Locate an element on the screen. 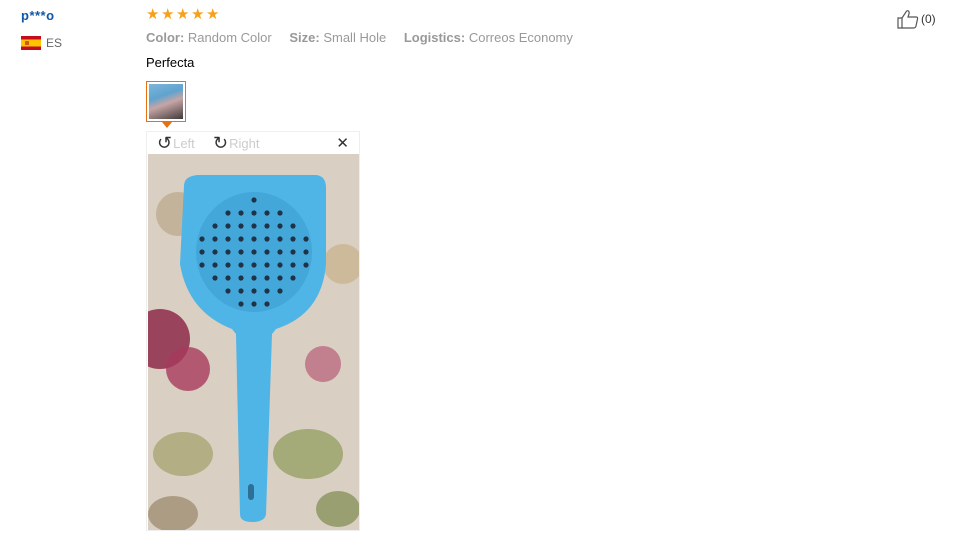 The height and width of the screenshot is (538, 953). like-button: (0) is located at coordinates (916, 19).